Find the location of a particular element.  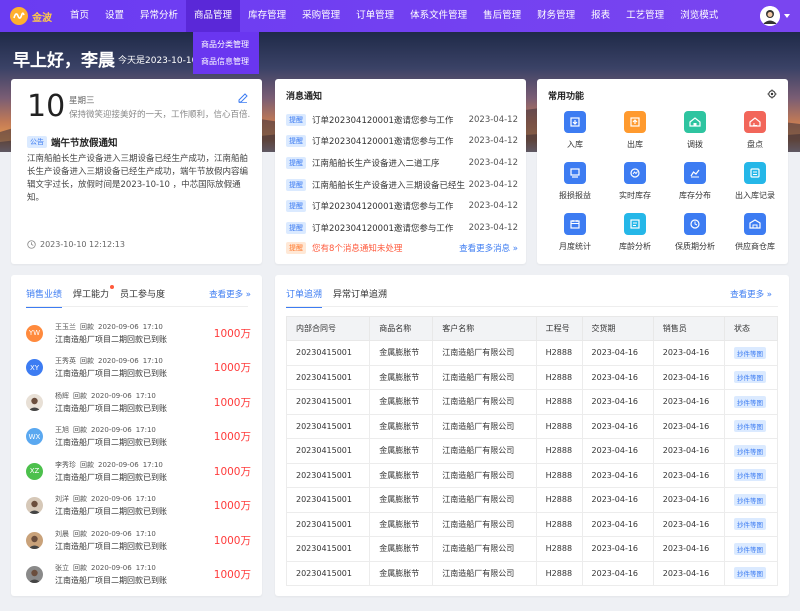

function-io-record: 出入库记录 is located at coordinates (755, 181).